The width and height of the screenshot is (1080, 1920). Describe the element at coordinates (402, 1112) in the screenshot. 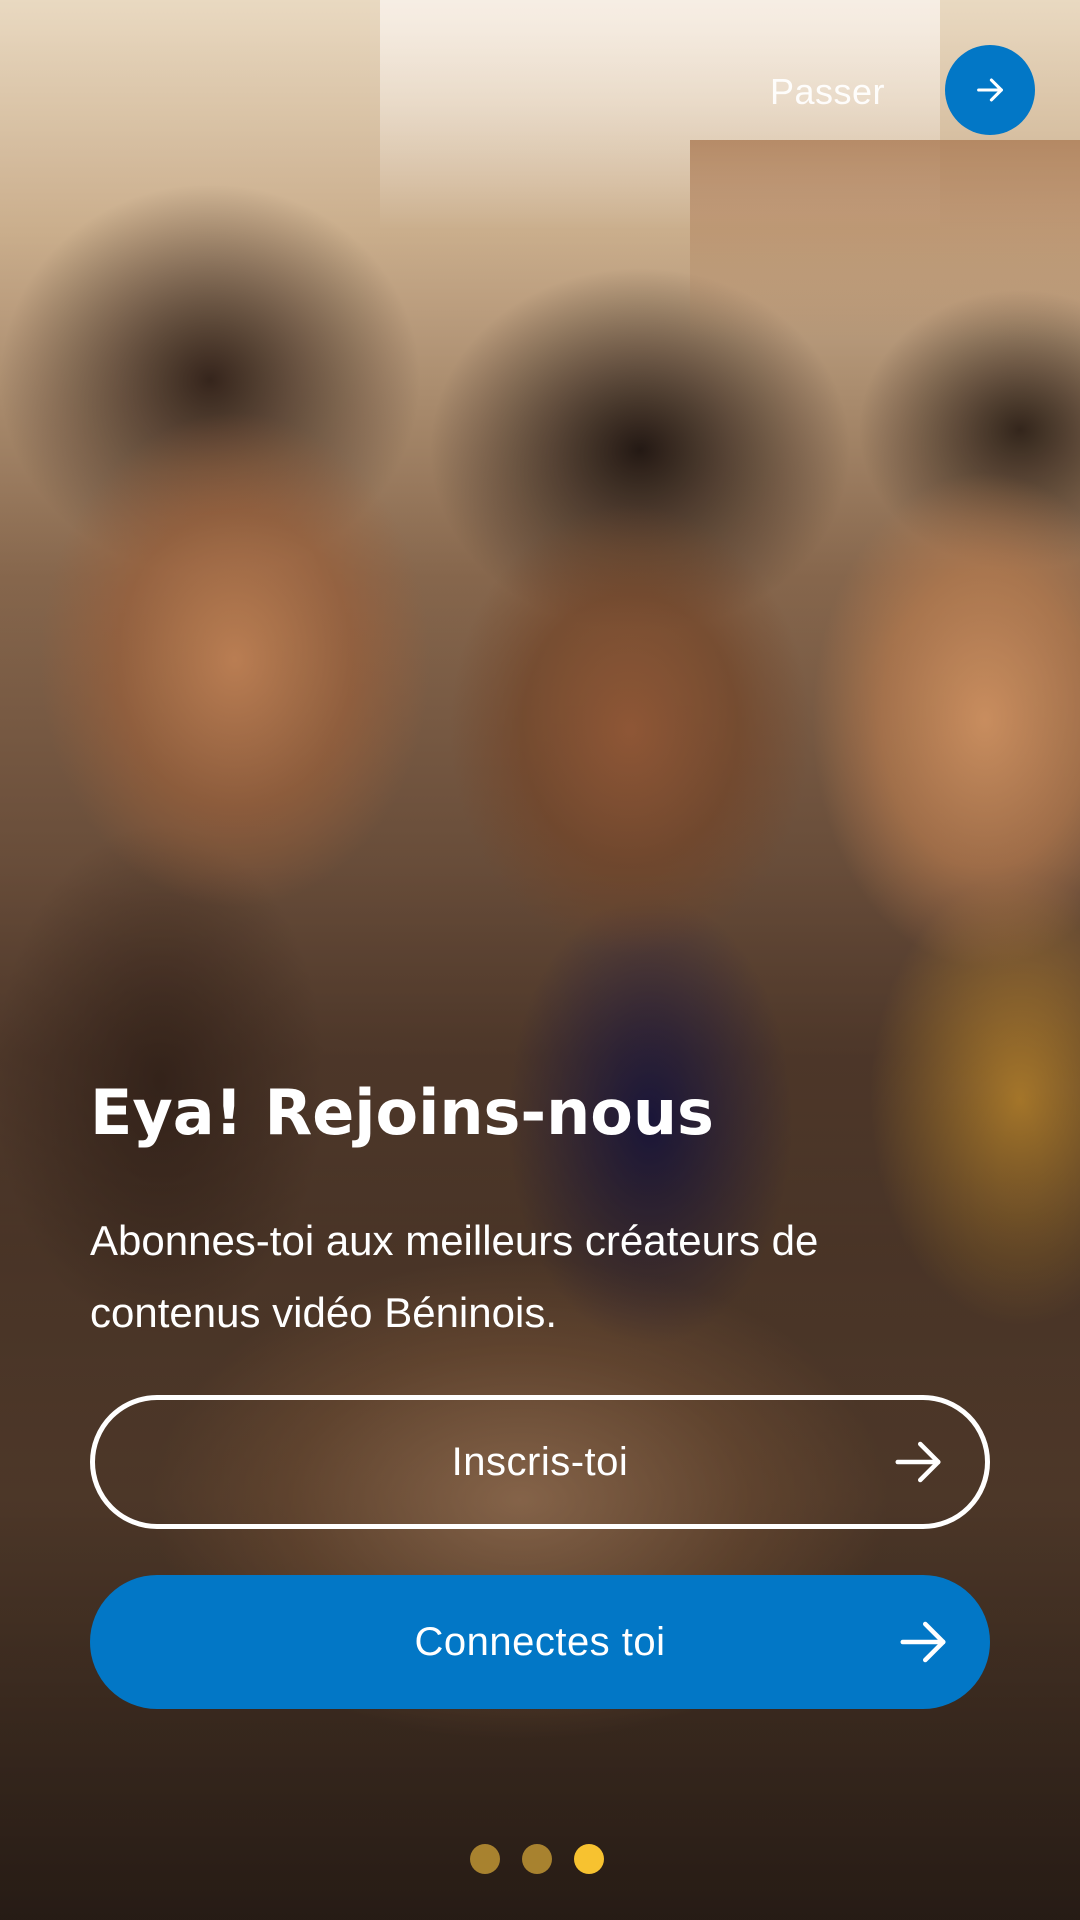

I see `page-title: Eya! Rejoins-nous` at that location.